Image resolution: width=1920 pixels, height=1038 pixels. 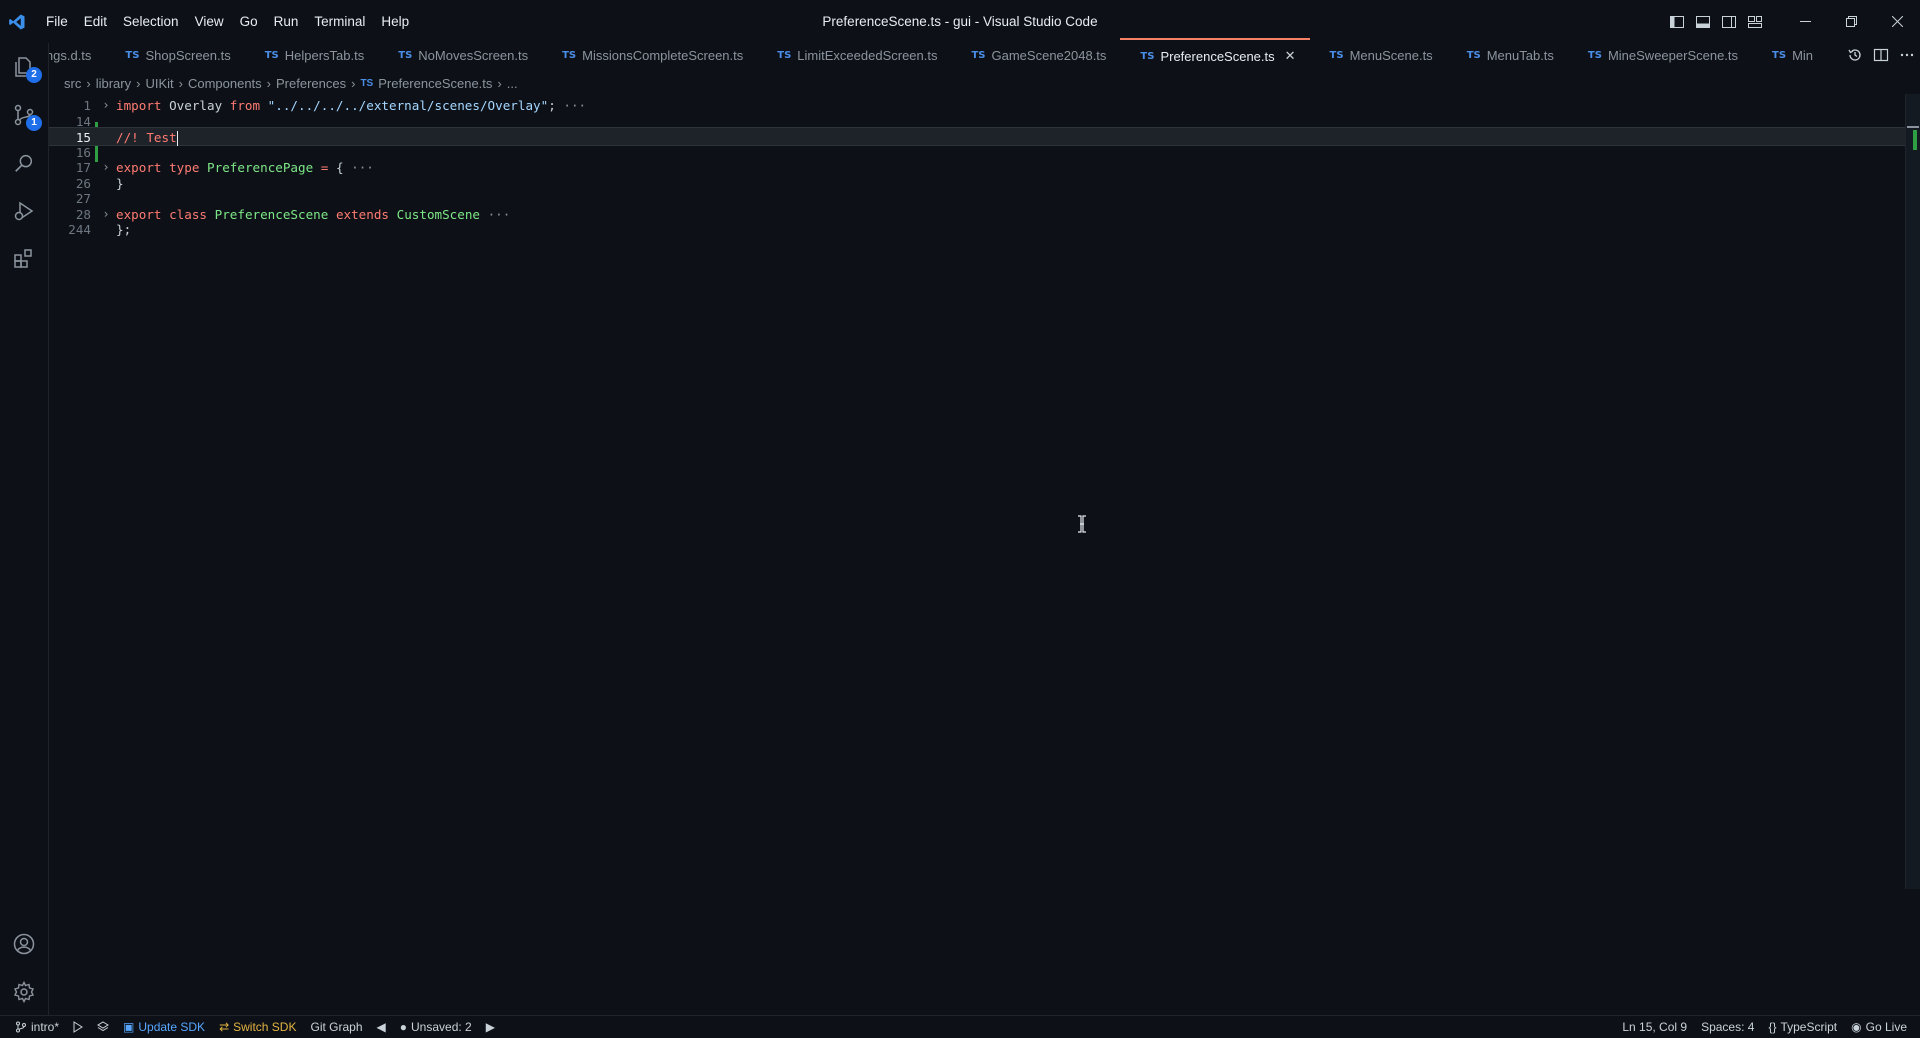 What do you see at coordinates (435, 83) in the screenshot?
I see `breadcrumb-file: PreferenceScene.ts` at bounding box center [435, 83].